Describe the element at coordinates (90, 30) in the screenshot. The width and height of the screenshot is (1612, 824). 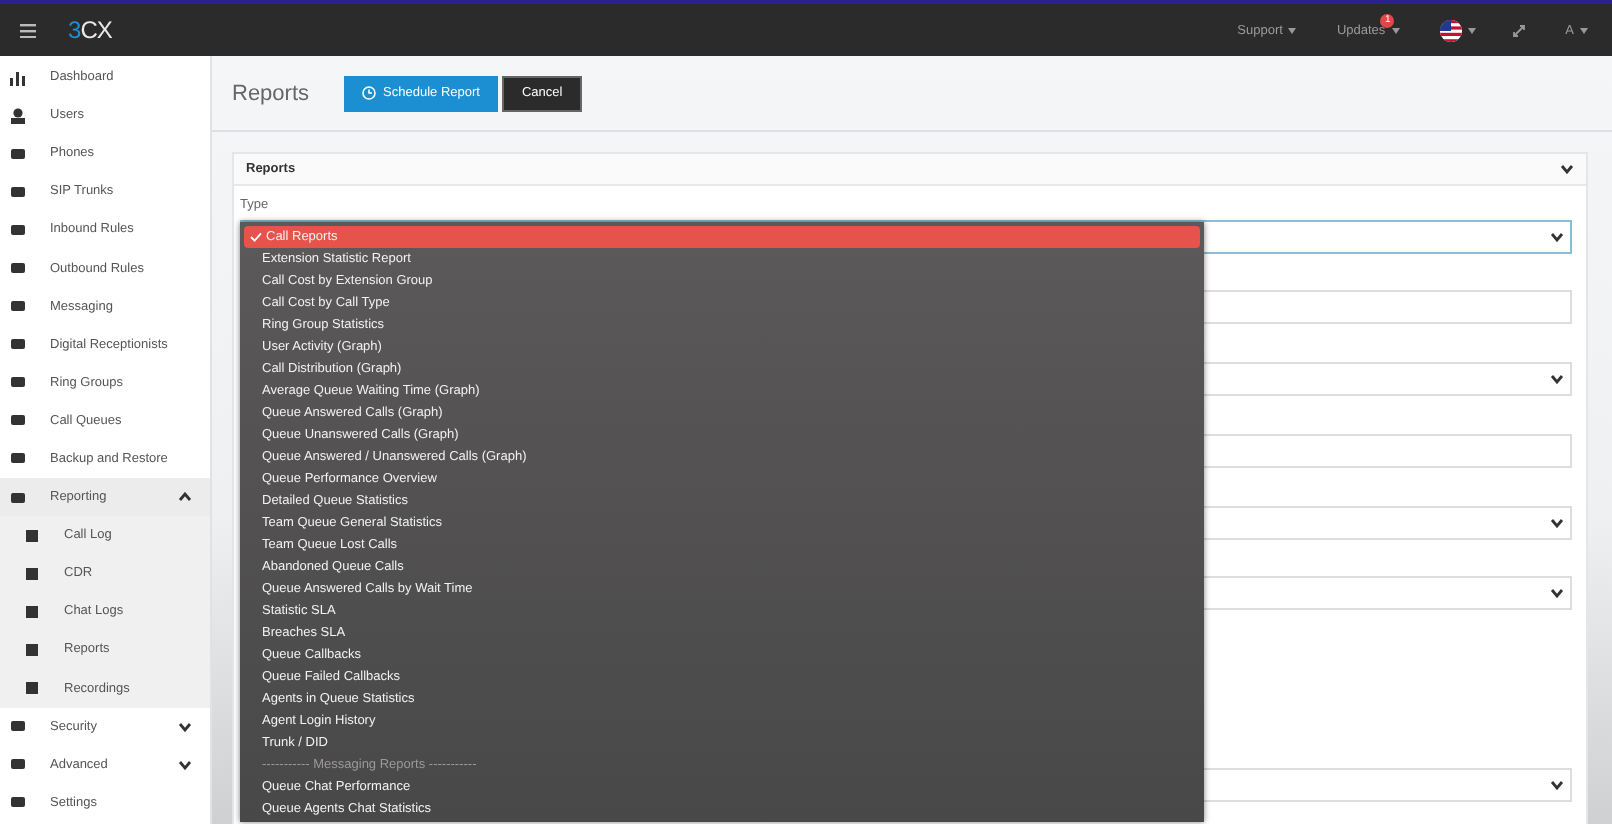
I see `logo: 3CX` at that location.